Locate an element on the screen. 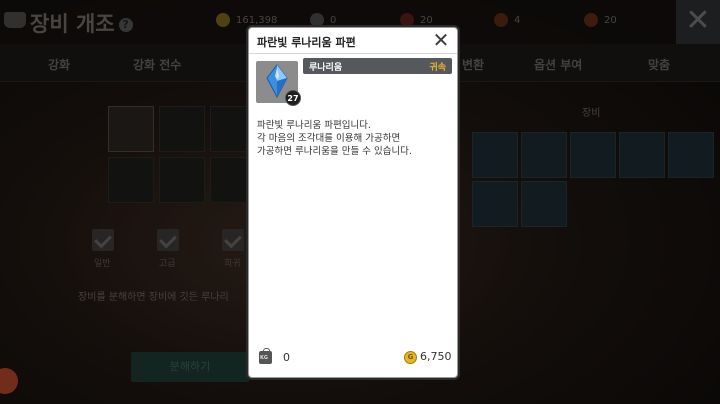 The width and height of the screenshot is (720, 404). description-line: 각 마음의 조각대를 이용해 가공하면 is located at coordinates (329, 138).